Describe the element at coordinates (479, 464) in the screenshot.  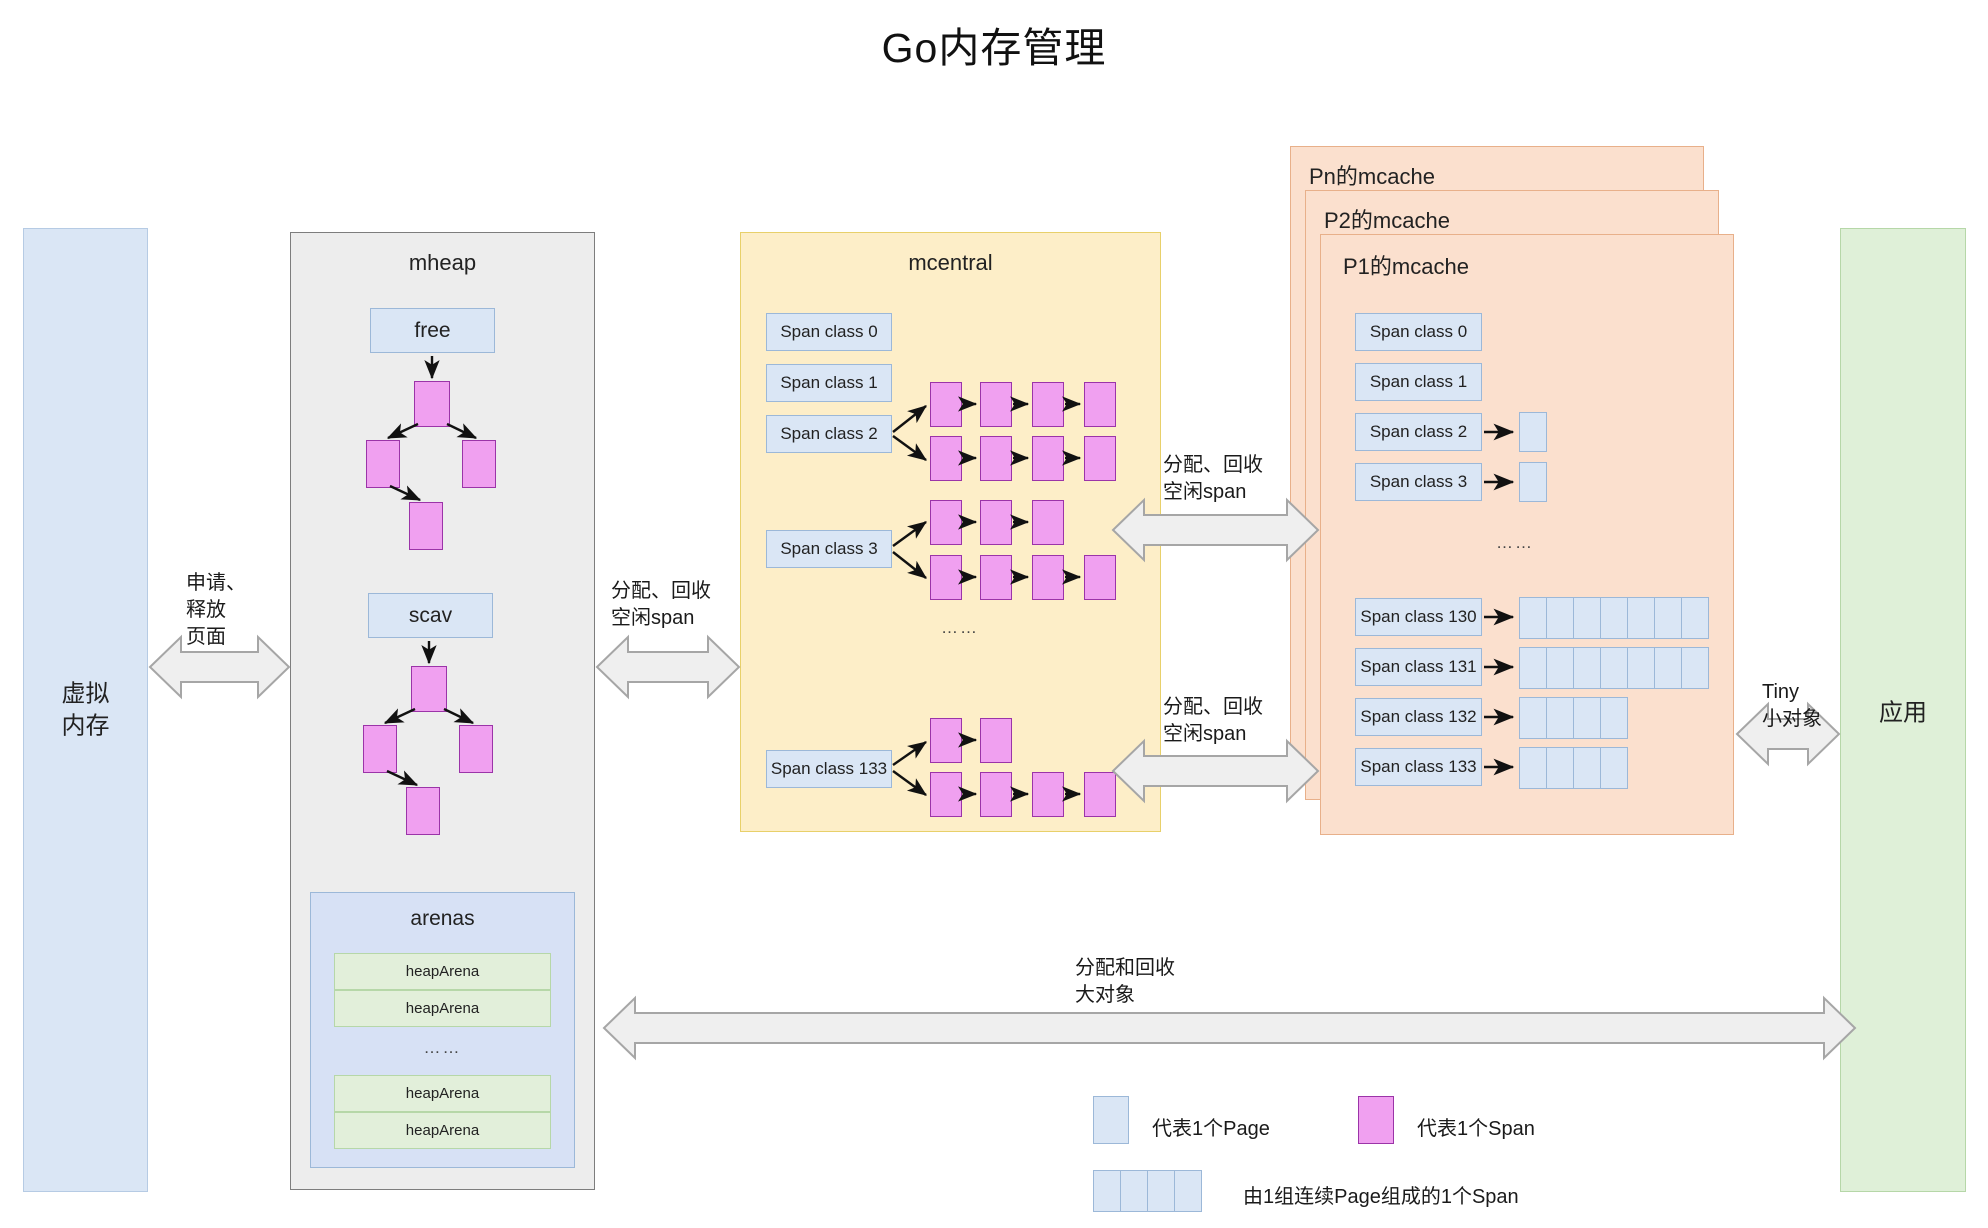
I see `free-tree-node-right` at that location.